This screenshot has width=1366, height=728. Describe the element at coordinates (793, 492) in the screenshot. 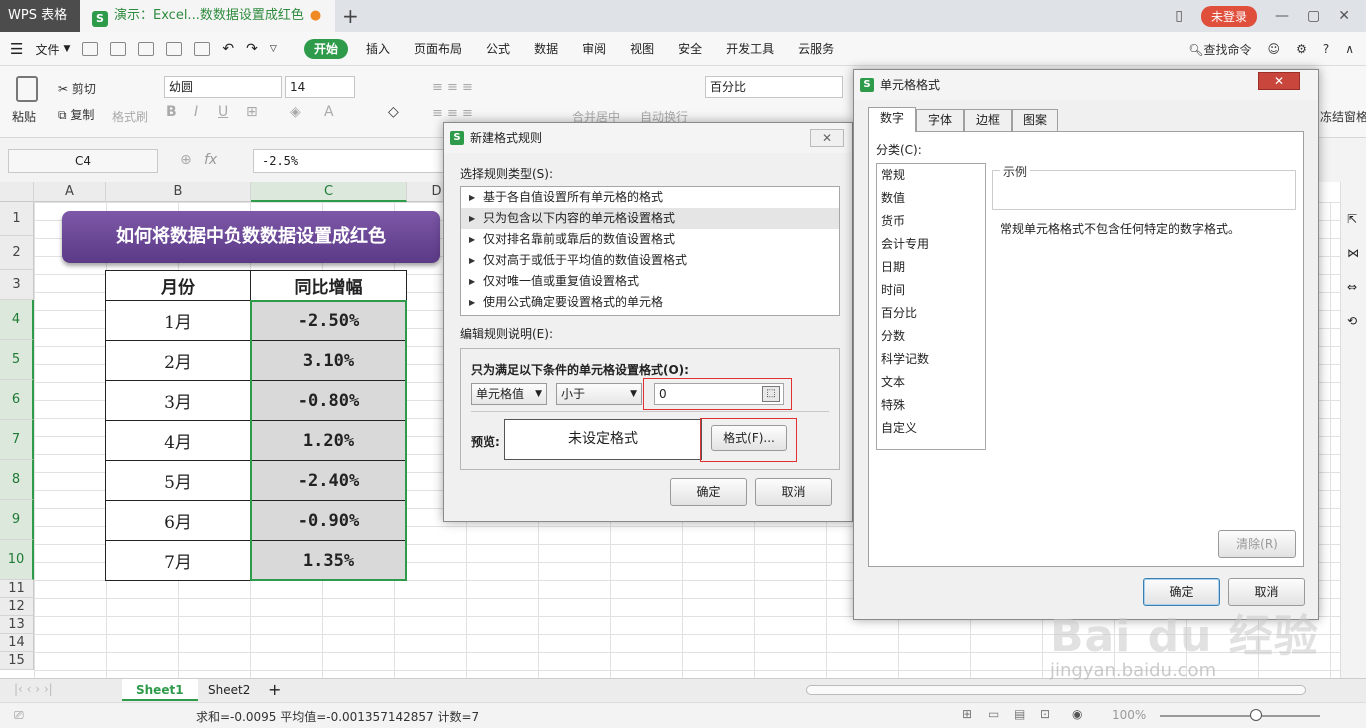

I see `cancel-button: 取消` at that location.